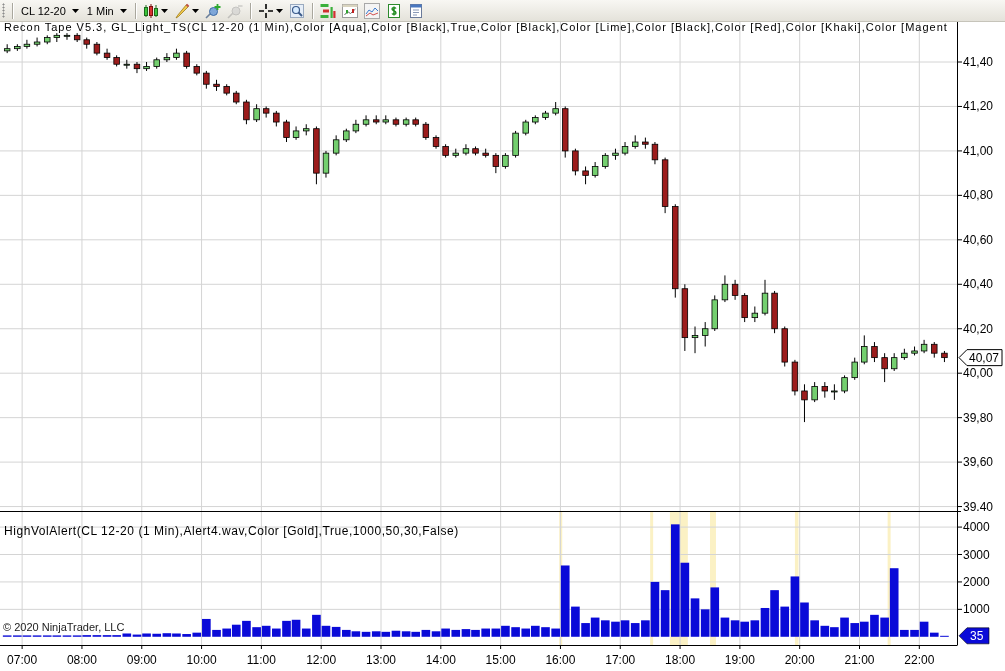 The height and width of the screenshot is (671, 1005). What do you see at coordinates (212, 10) in the screenshot?
I see `pin-plus-icon` at bounding box center [212, 10].